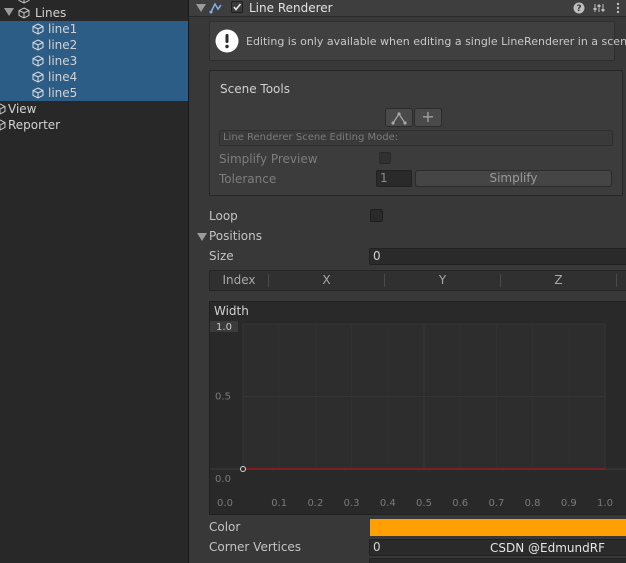 Image resolution: width=626 pixels, height=563 pixels. What do you see at coordinates (225, 503) in the screenshot?
I see `x-tick-label: 0.0` at bounding box center [225, 503].